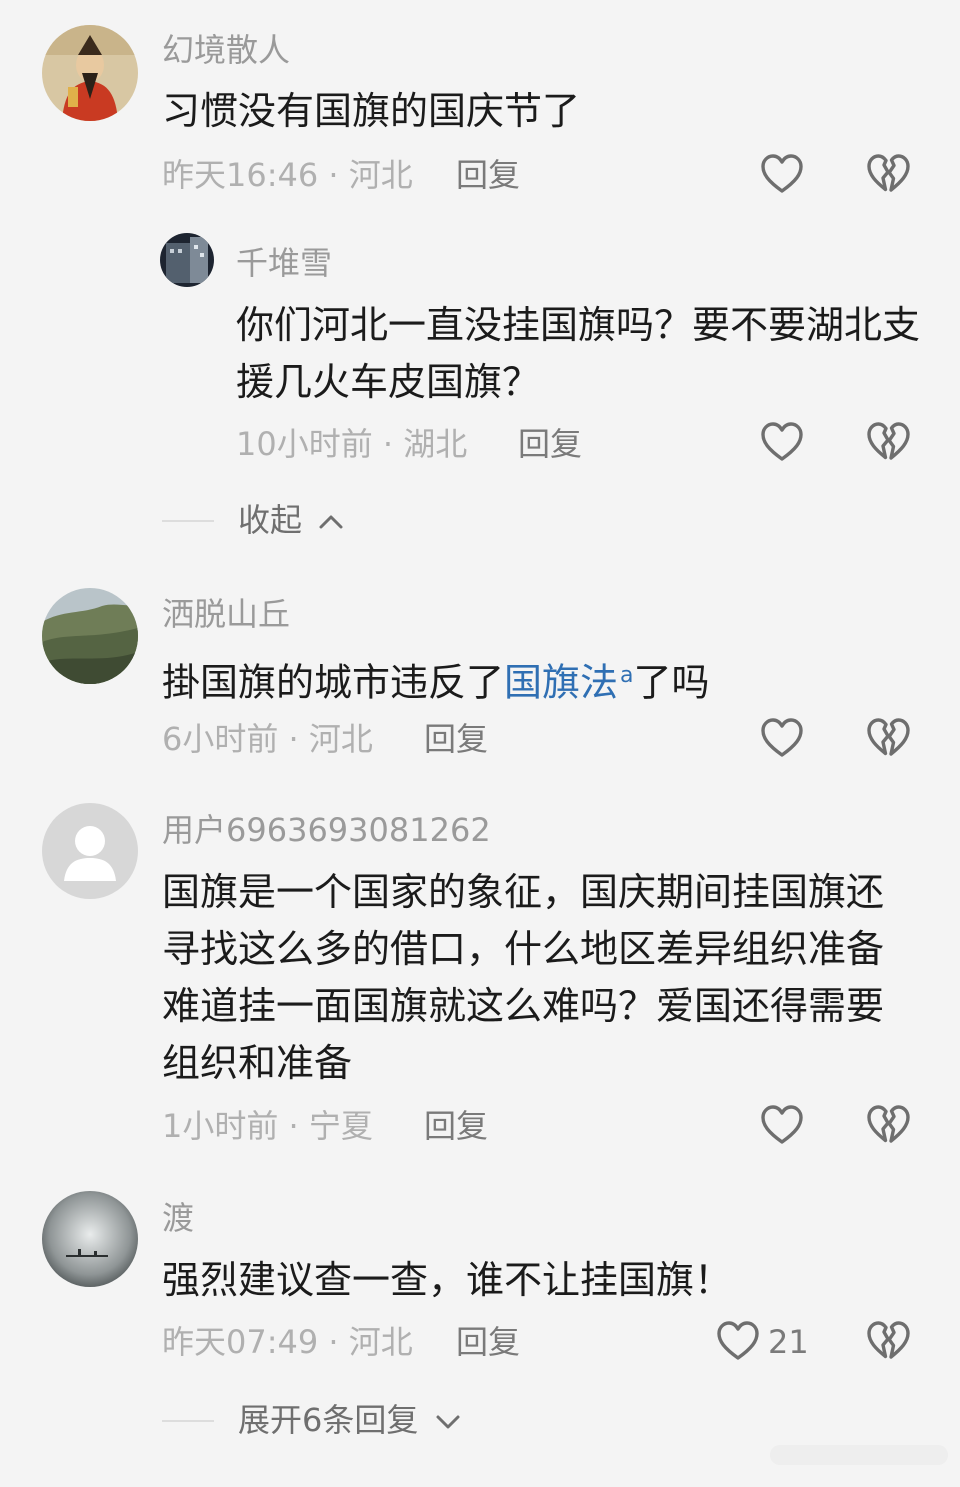 The width and height of the screenshot is (960, 1487). I want to click on comment-text: 你们河北一直没挂国旗吗？要不要湖北支援几火车皮国旗？, so click(578, 353).